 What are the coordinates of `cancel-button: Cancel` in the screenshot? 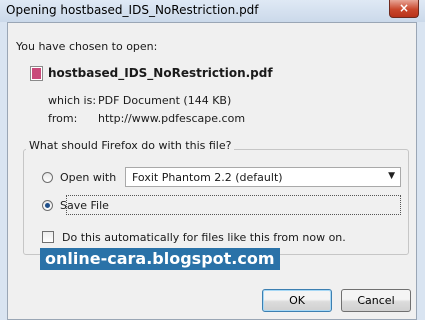 It's located at (376, 300).